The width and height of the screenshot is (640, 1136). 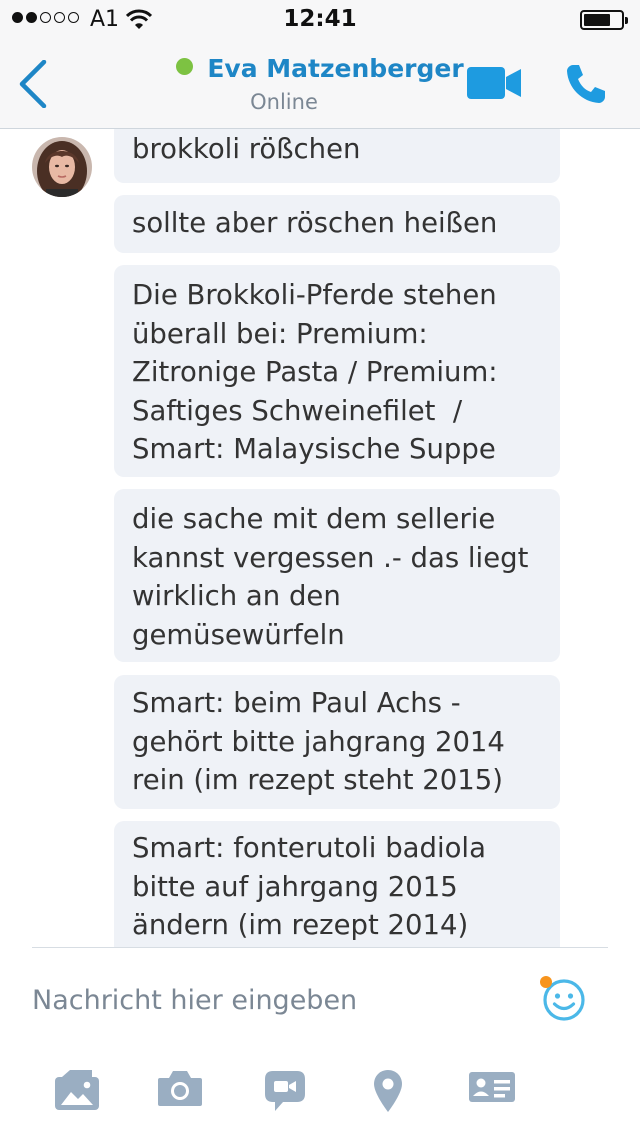 I want to click on message-input, so click(x=272, y=1000).